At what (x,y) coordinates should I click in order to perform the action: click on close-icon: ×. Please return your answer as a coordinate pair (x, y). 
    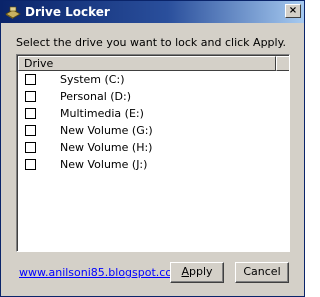
    Looking at the image, I should click on (293, 10).